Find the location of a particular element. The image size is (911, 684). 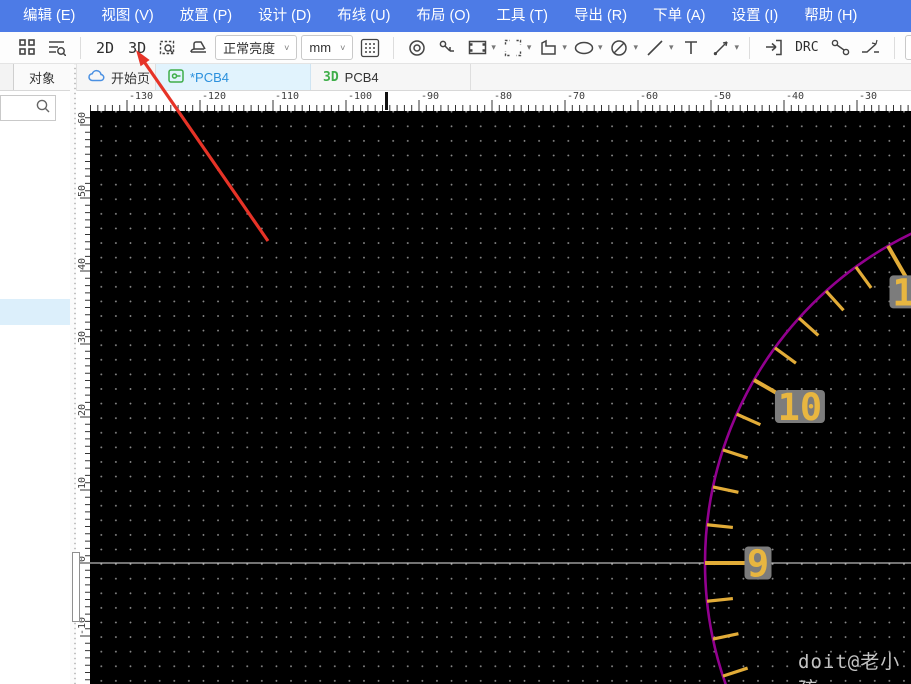

menu-item-7: 导出 (R) is located at coordinates (600, 16).